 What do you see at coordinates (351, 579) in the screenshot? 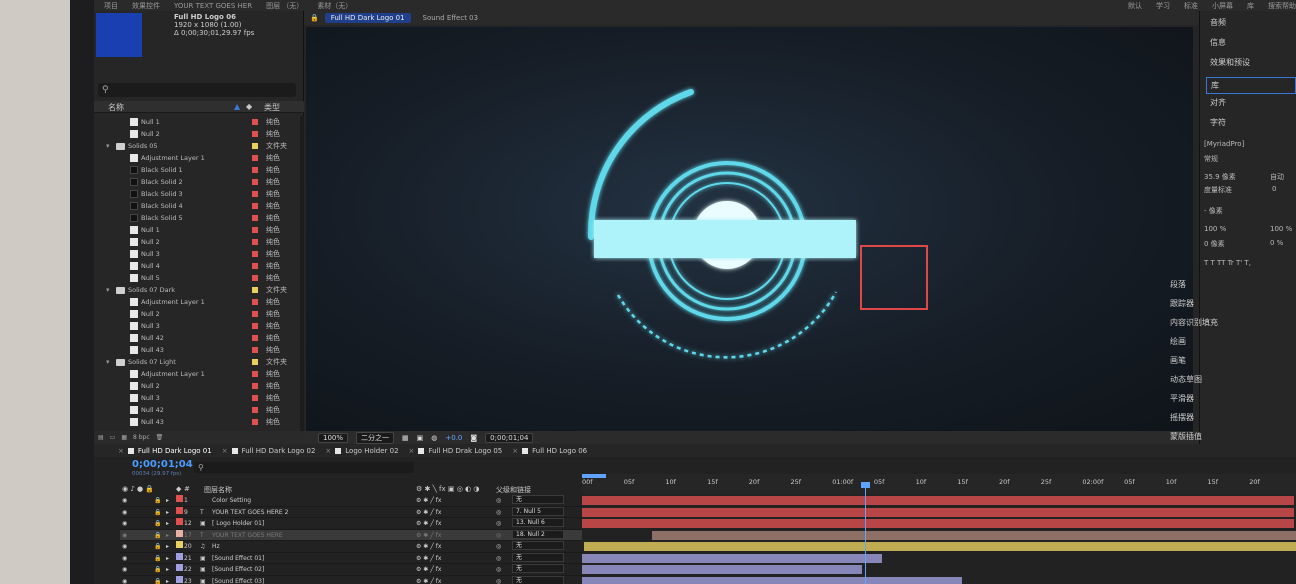
I see `layer-row: ◉ 🔒 ▸ 23 ▣ [Sound Effect 03] ⚙ ✱ ╱ fx ◎ 无` at bounding box center [351, 579].